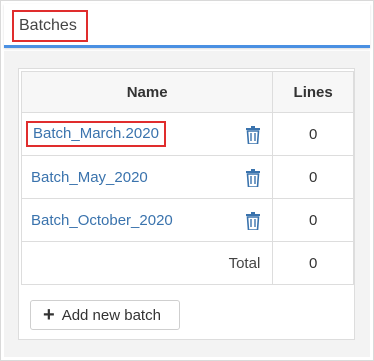  Describe the element at coordinates (111, 315) in the screenshot. I see `add-new-batch-label: Add new batch` at that location.